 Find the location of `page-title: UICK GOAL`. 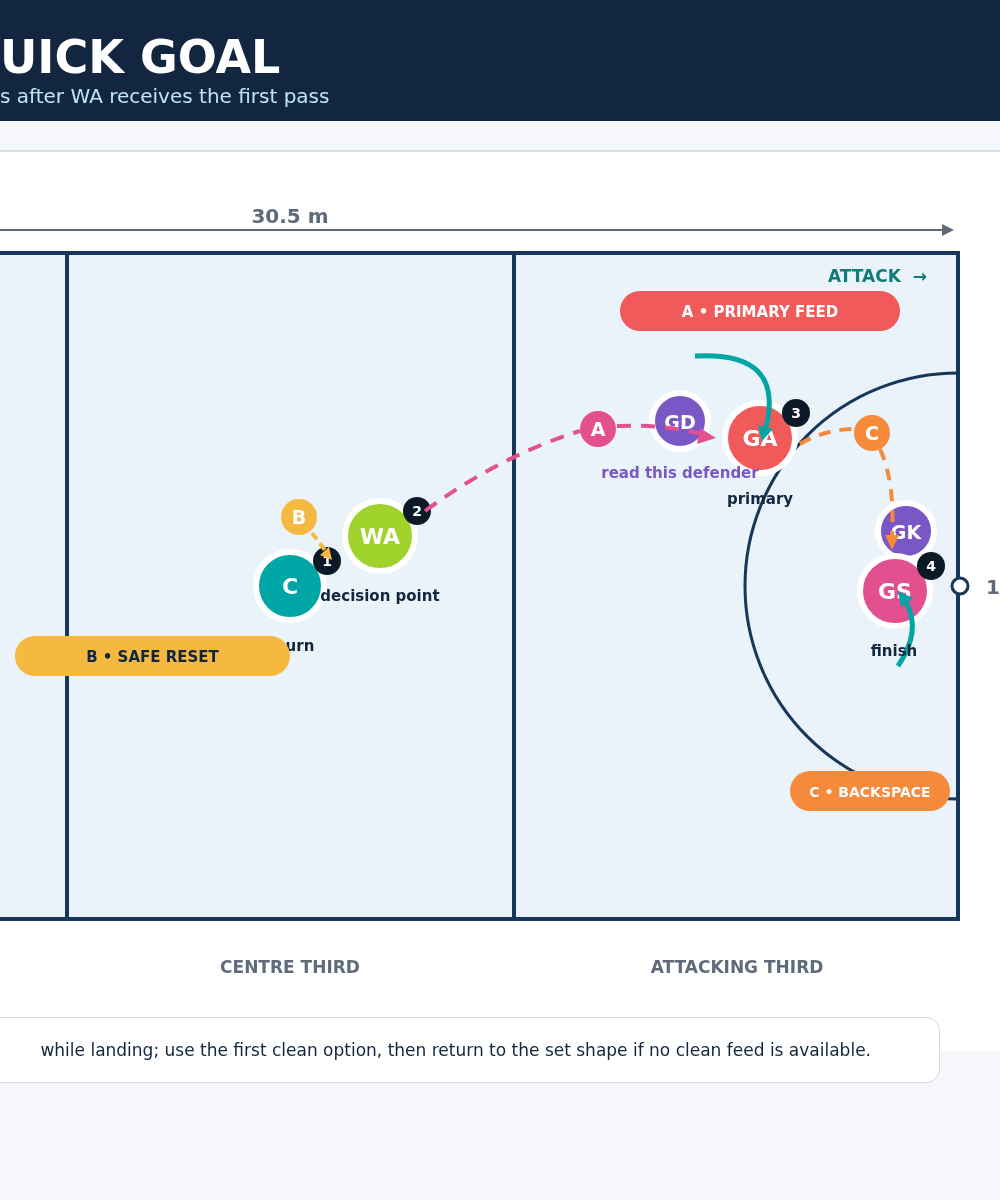

page-title: UICK GOAL is located at coordinates (141, 57).